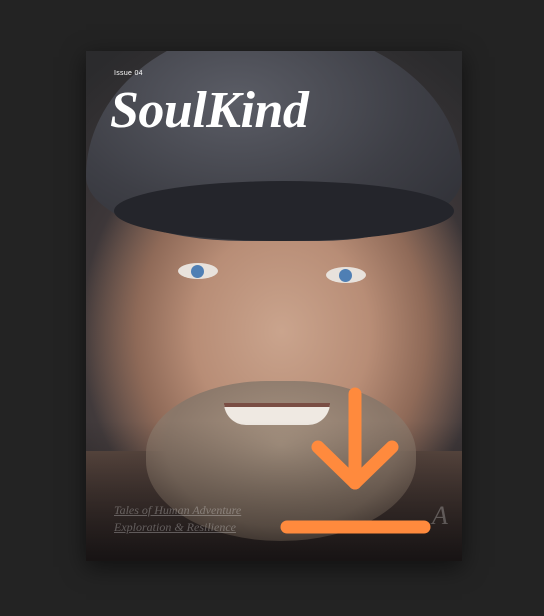 The image size is (544, 616). Describe the element at coordinates (440, 515) in the screenshot. I see `cover-corner-mark: A` at that location.